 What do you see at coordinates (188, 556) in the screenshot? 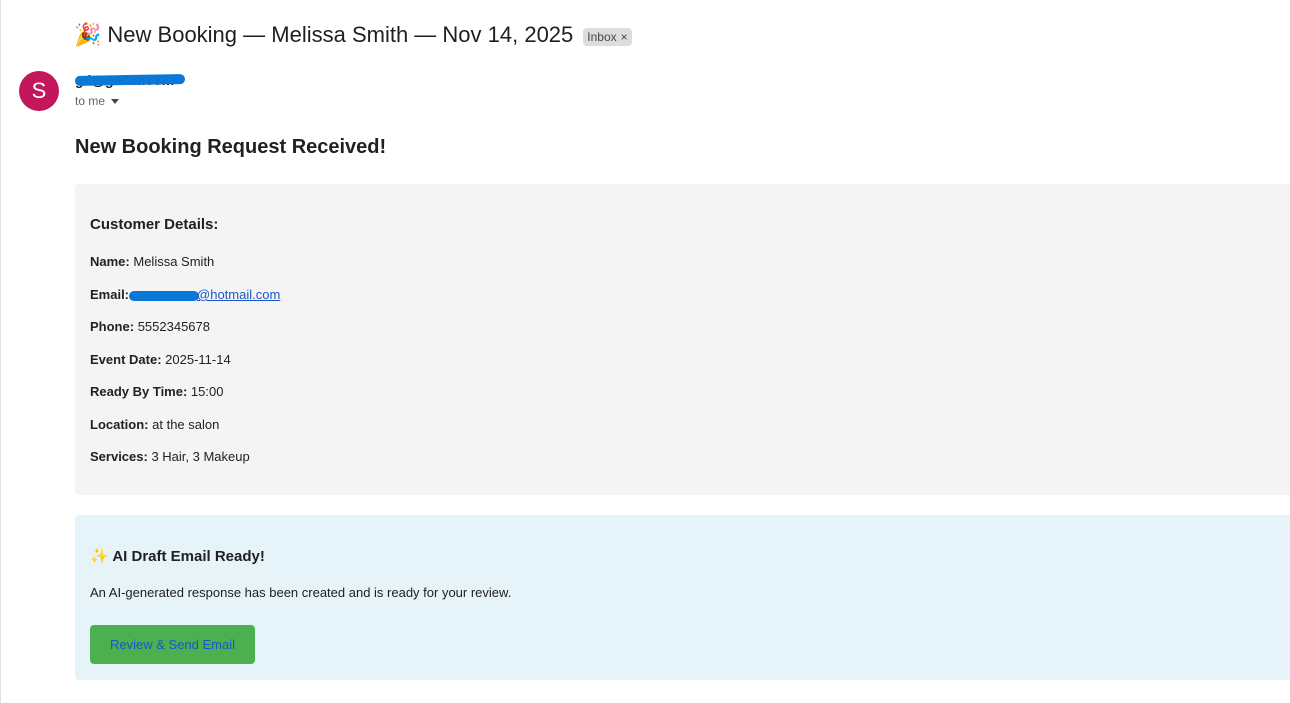
I see `ai-draft-title-text: AI Draft Email Ready!` at bounding box center [188, 556].